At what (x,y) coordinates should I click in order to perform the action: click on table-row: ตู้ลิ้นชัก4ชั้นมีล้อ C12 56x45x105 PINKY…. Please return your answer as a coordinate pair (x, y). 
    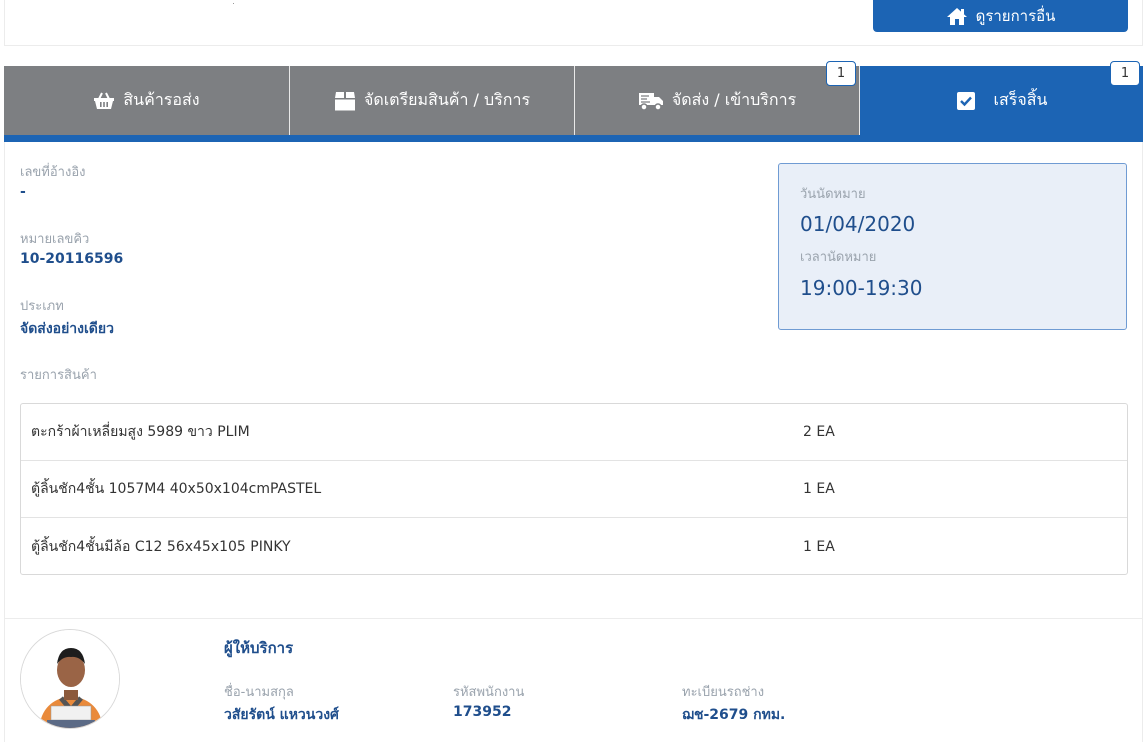
    Looking at the image, I should click on (574, 546).